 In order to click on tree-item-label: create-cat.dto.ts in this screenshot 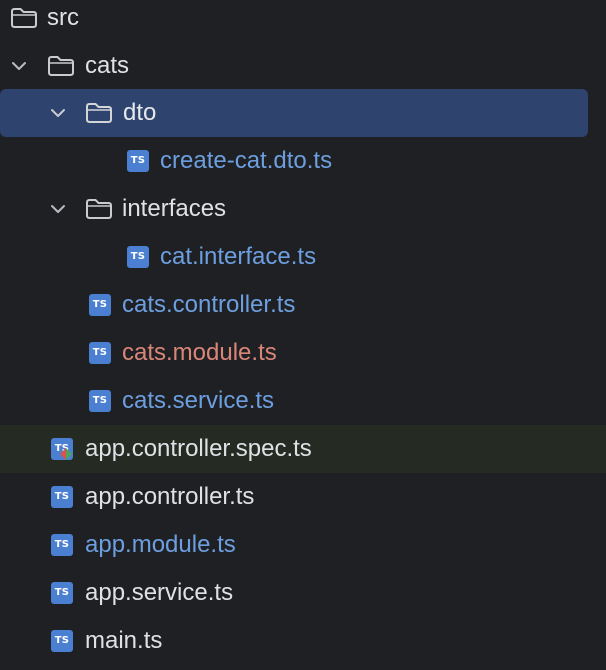, I will do `click(246, 160)`.